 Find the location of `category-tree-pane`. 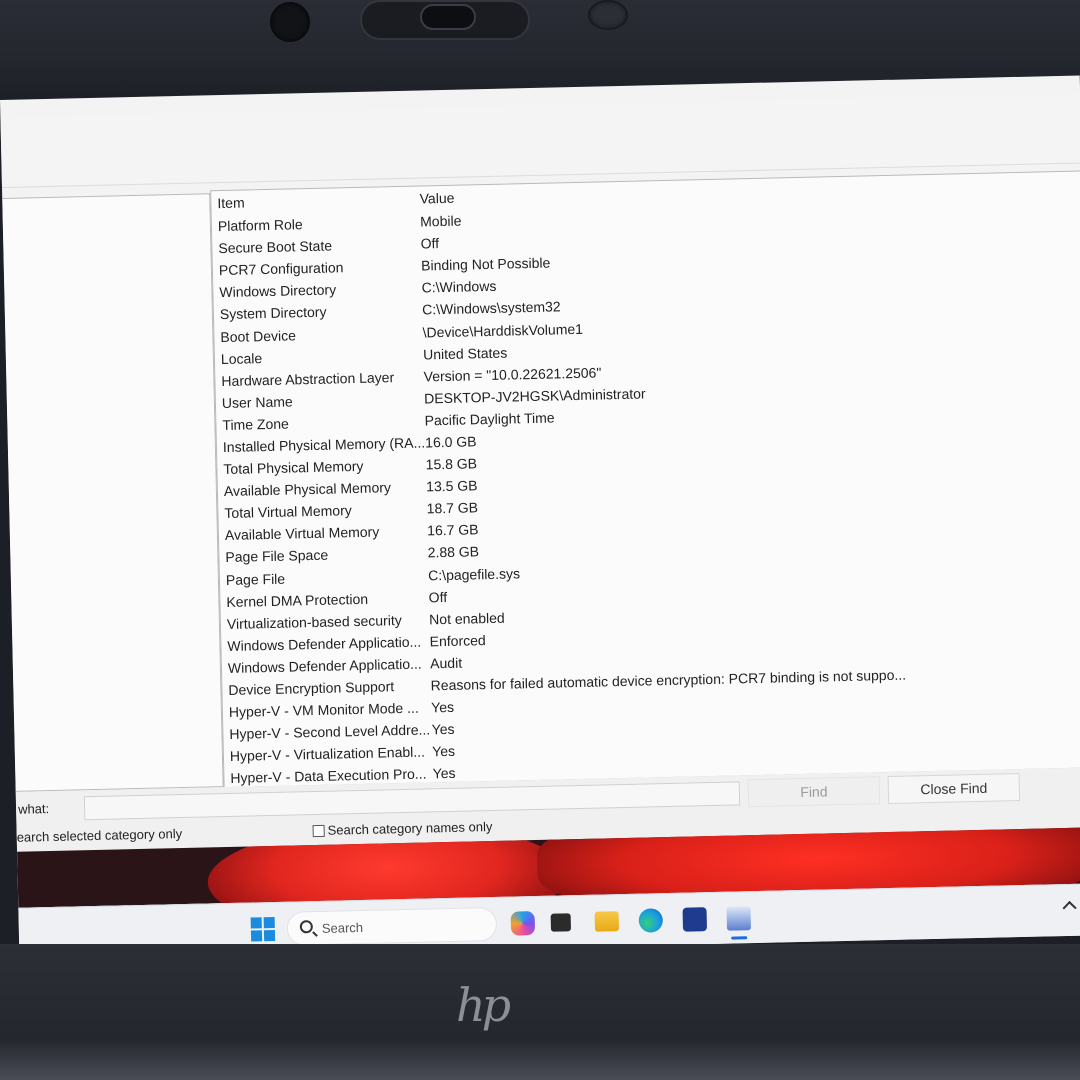

category-tree-pane is located at coordinates (113, 492).